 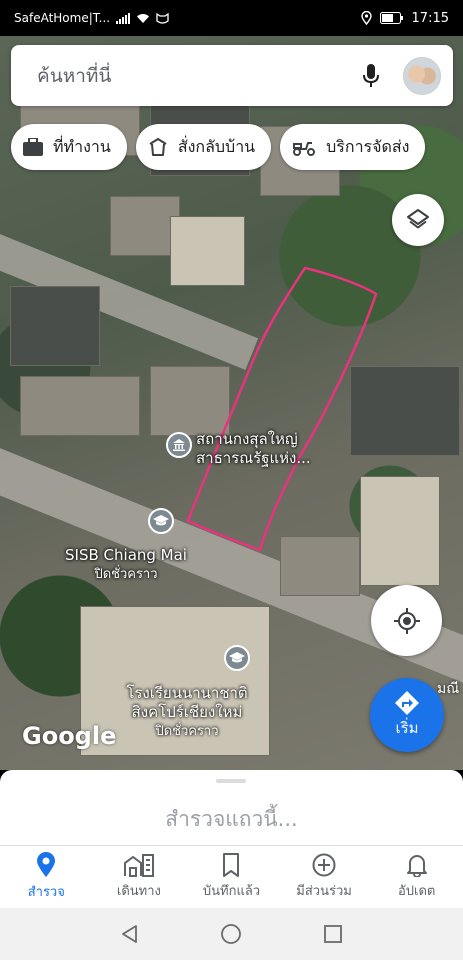 I want to click on layers-icon, so click(x=418, y=219).